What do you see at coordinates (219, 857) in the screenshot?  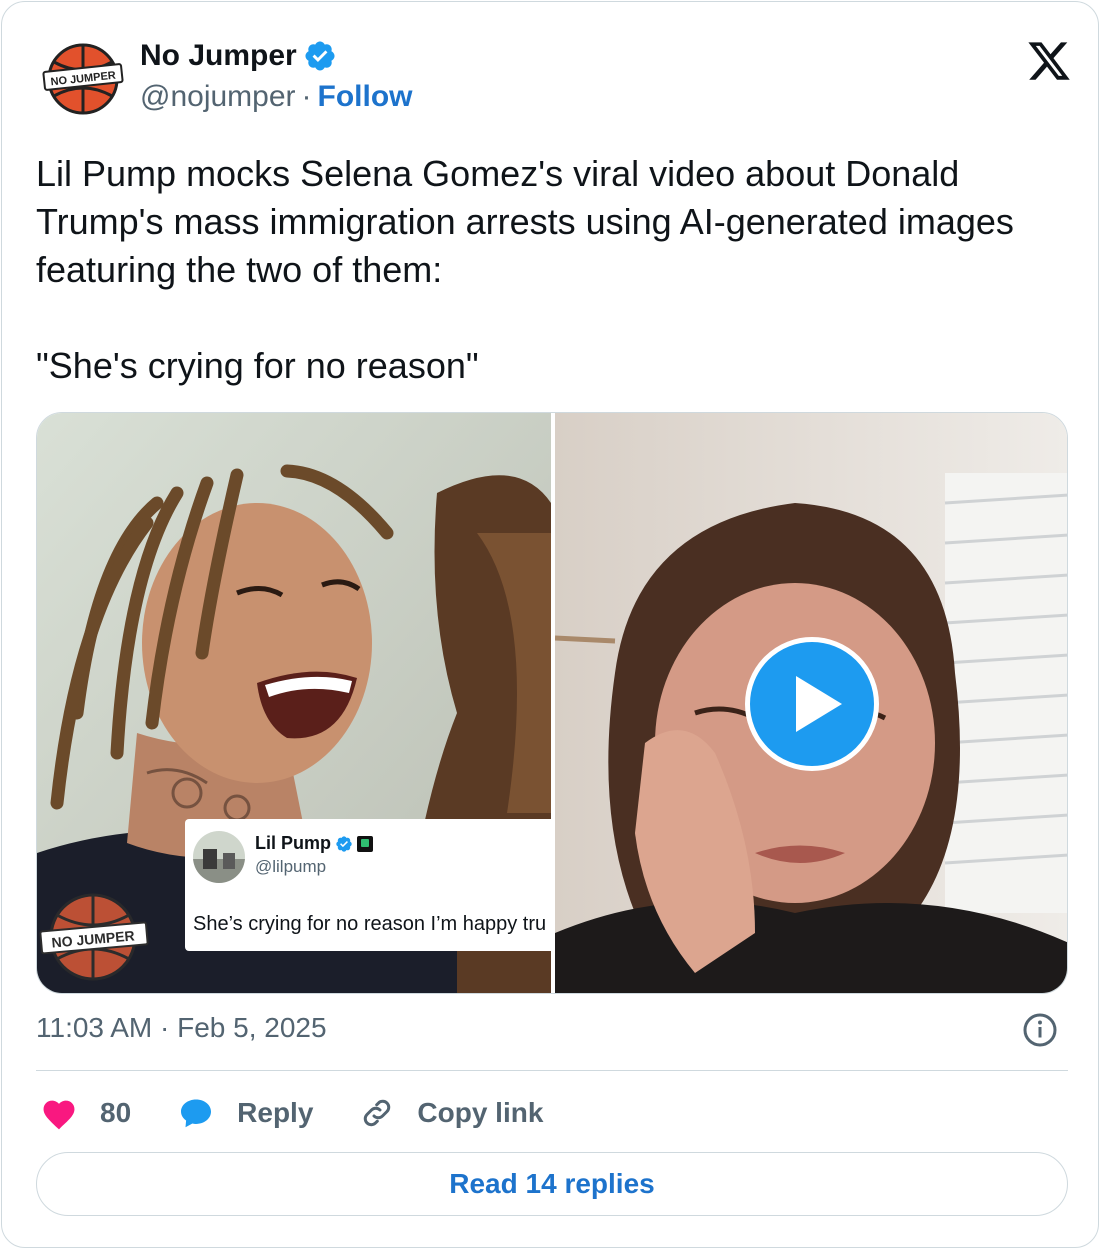 I see `embedded-post-avatar` at bounding box center [219, 857].